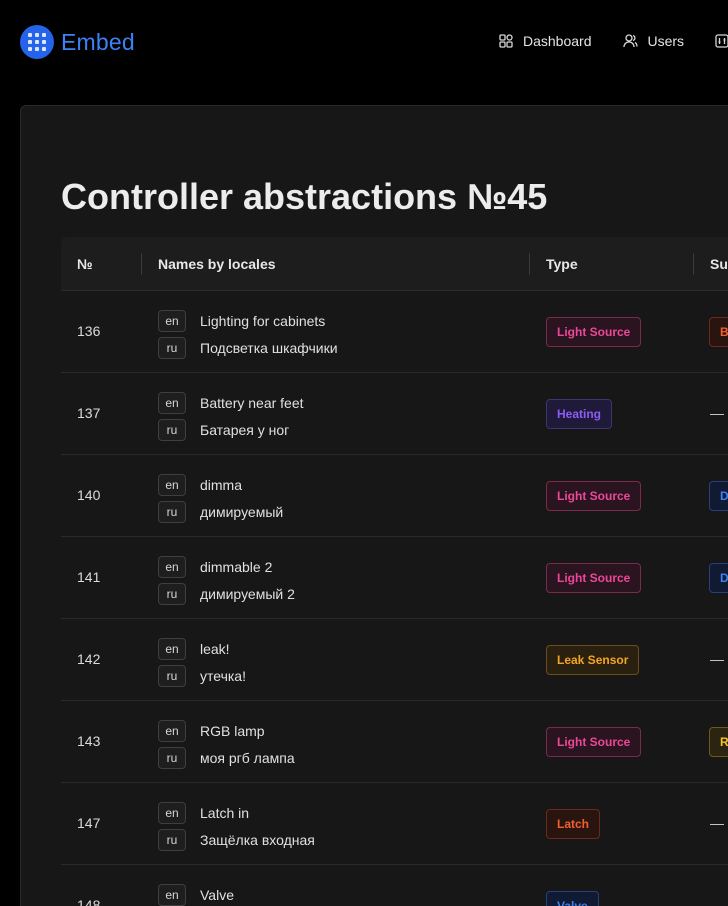 The image size is (728, 906). I want to click on locale-name-en: en RGB lamp, so click(211, 731).